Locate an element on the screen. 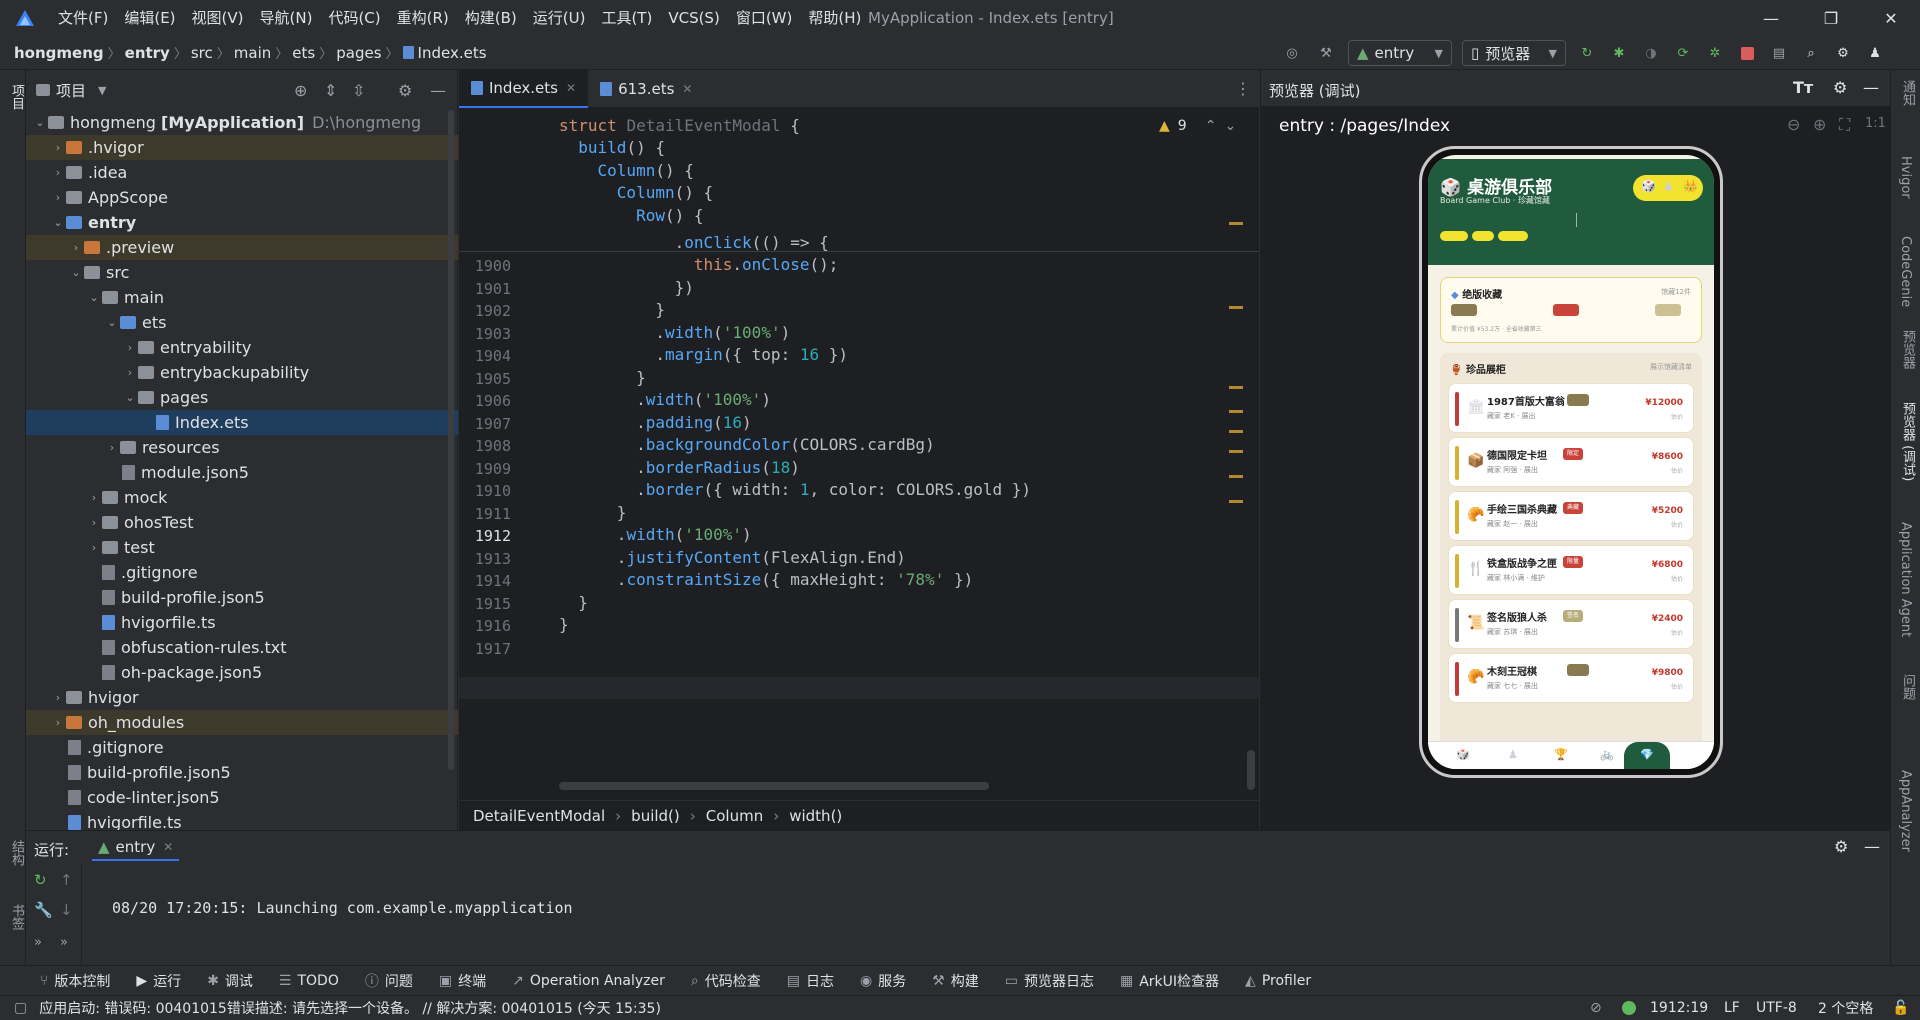 The image size is (1920, 1020). horizontal-scrollbar is located at coordinates (774, 786).